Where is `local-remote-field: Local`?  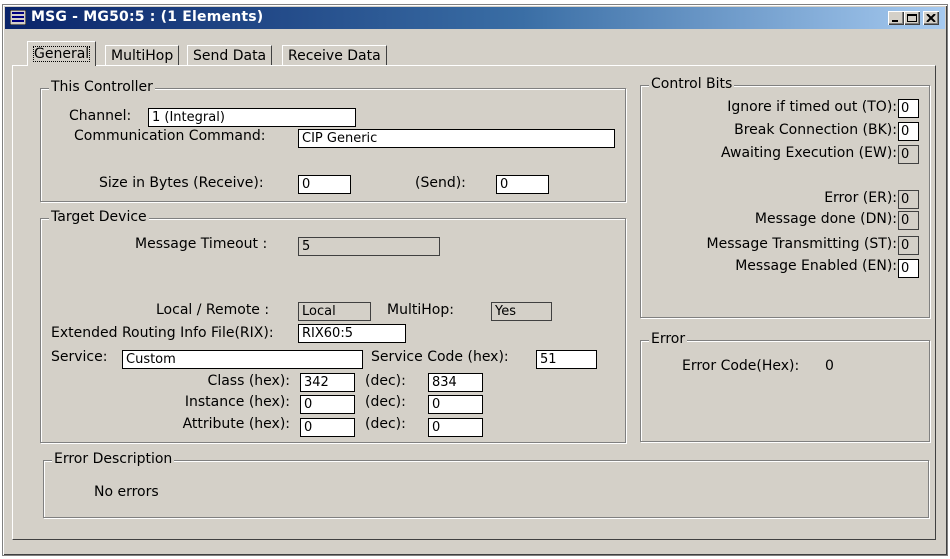
local-remote-field: Local is located at coordinates (334, 311).